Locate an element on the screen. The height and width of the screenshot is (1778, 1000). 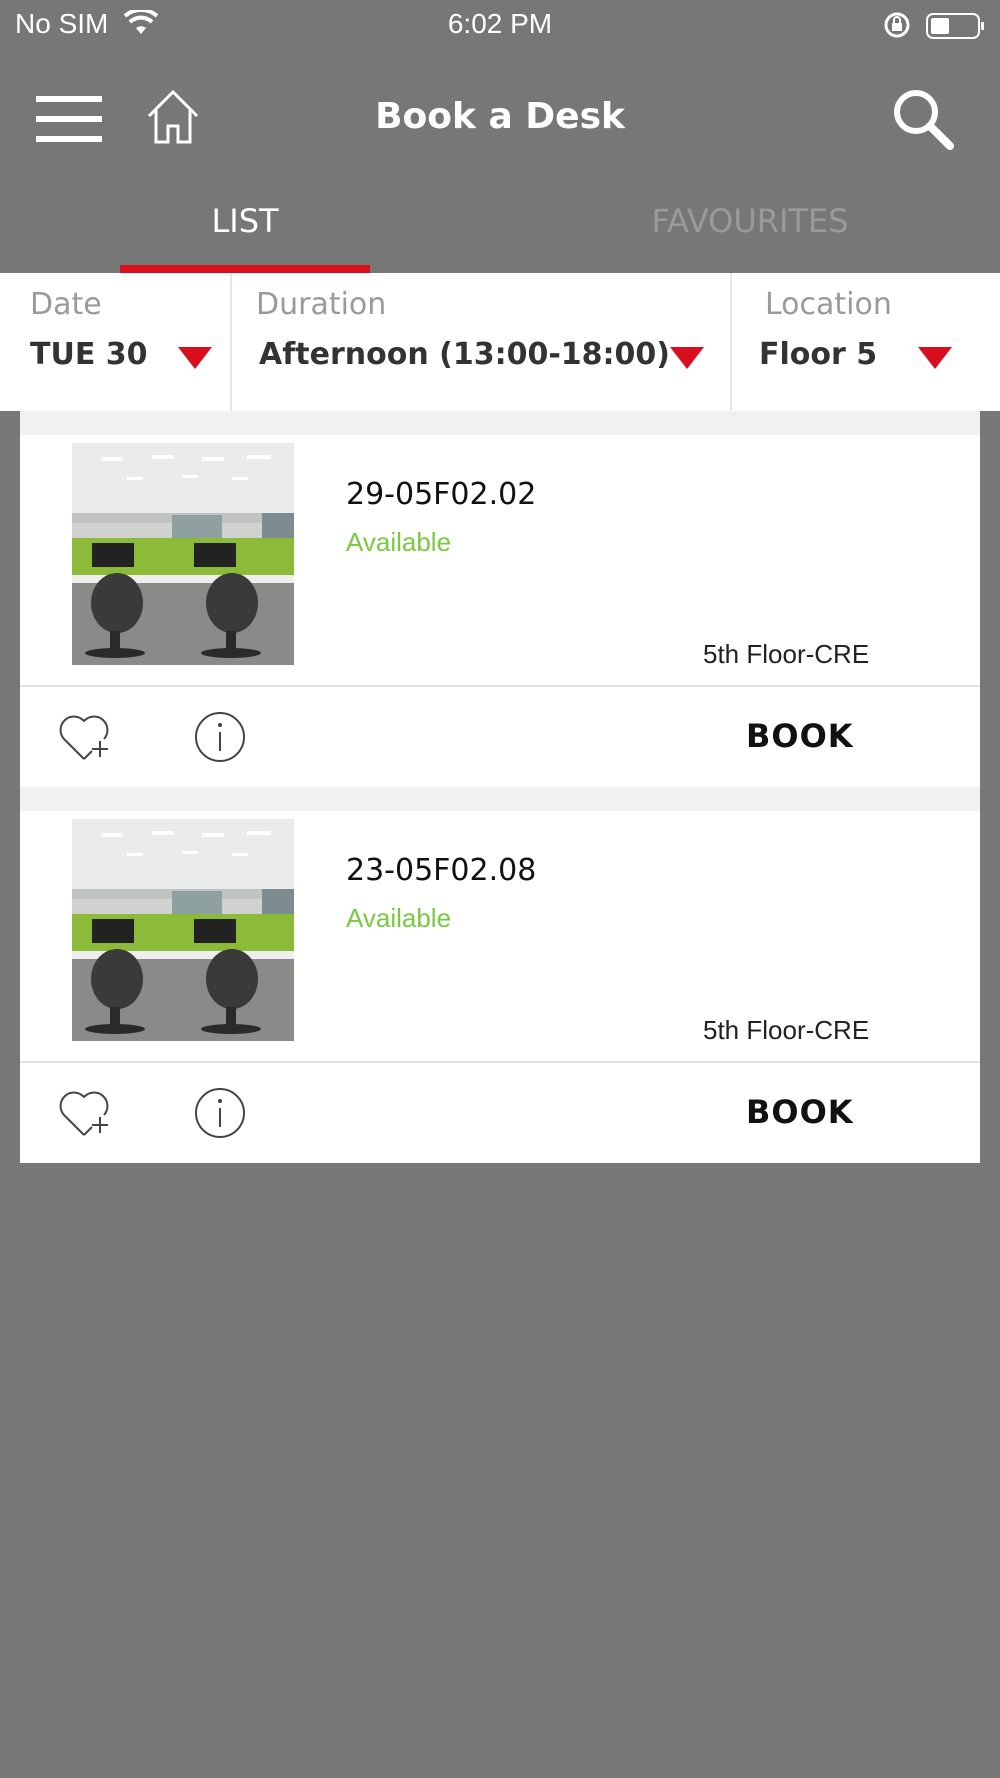
search-icon is located at coordinates (923, 119).